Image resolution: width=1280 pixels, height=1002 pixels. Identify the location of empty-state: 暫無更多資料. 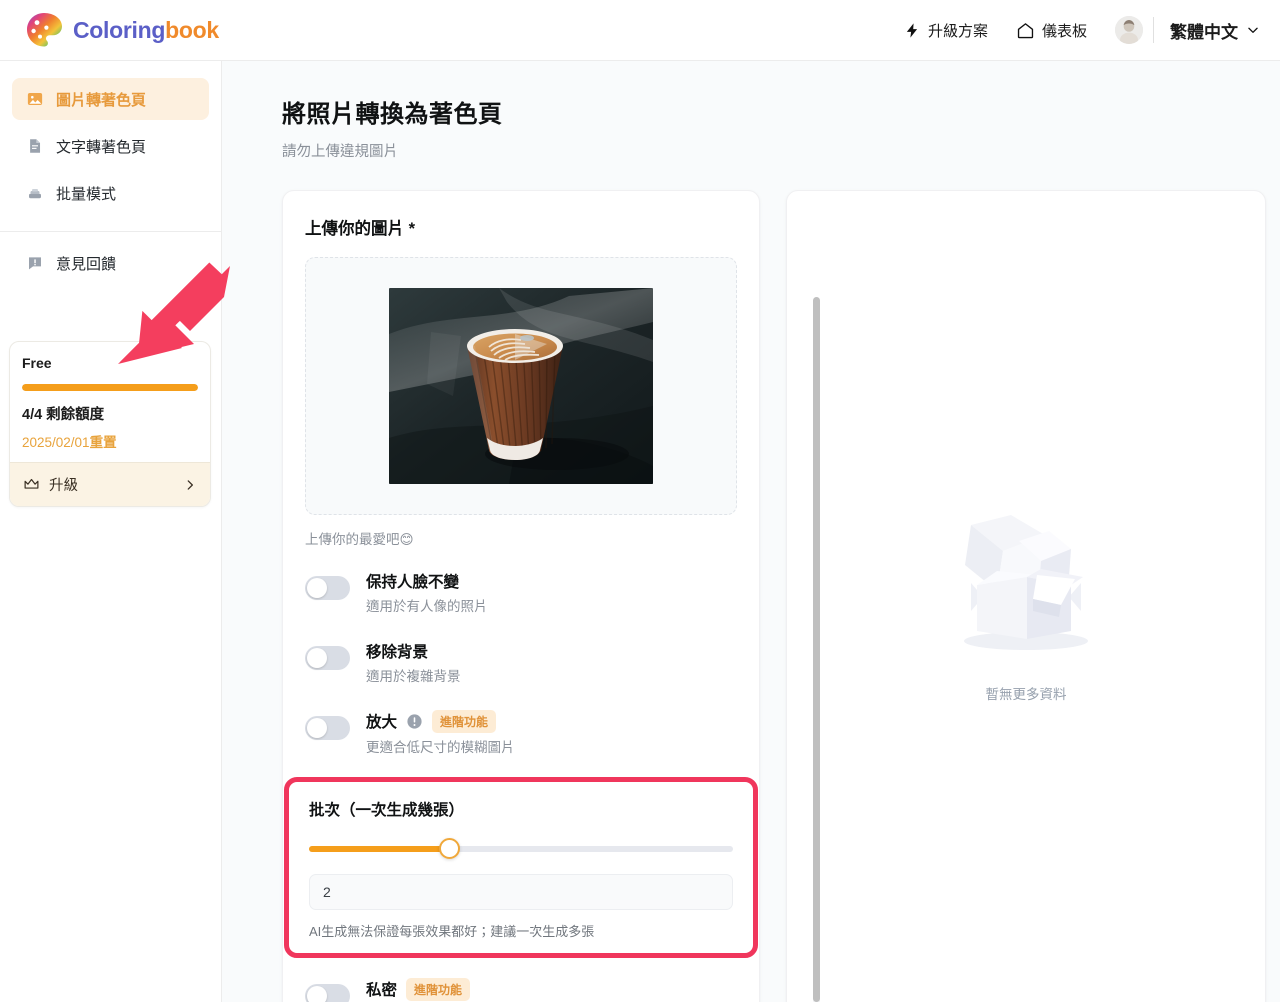
(1026, 608).